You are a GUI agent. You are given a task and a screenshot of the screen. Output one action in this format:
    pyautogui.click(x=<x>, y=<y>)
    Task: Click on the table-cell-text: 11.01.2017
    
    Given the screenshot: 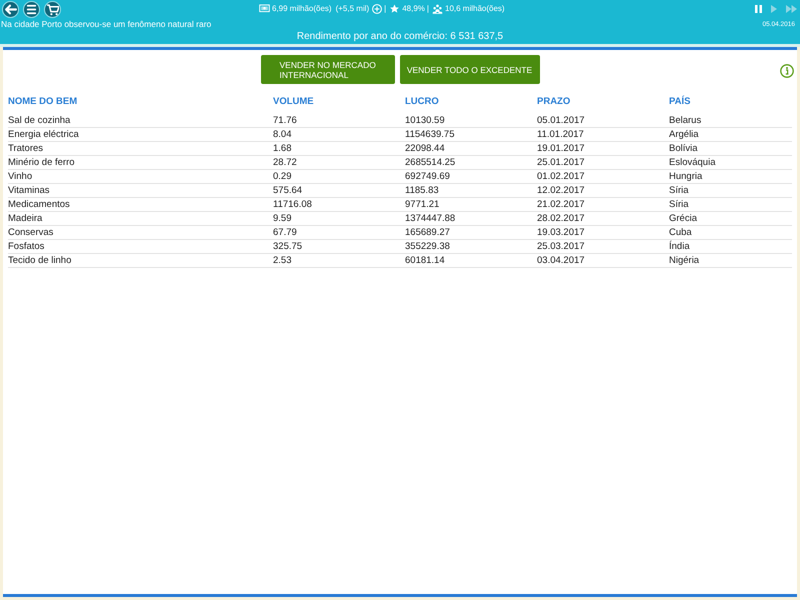 What is the action you would take?
    pyautogui.click(x=561, y=135)
    